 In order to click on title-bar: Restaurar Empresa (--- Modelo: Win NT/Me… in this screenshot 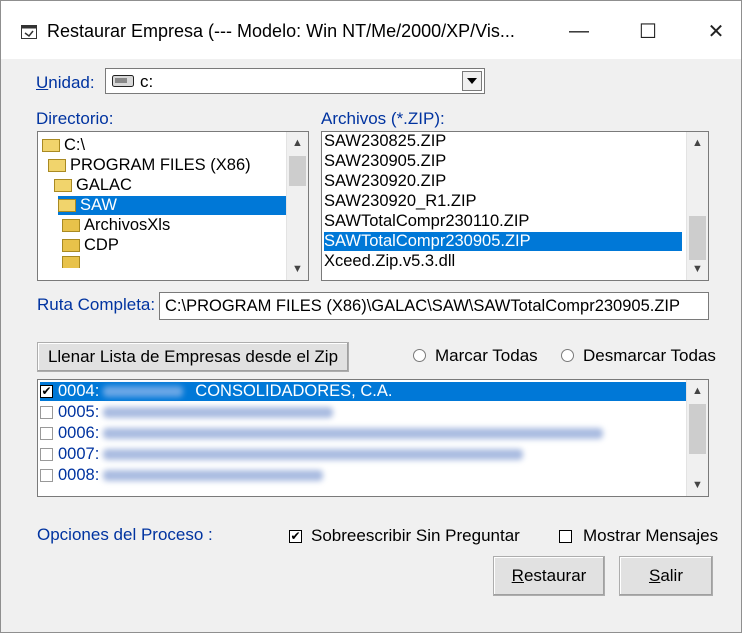, I will do `click(371, 30)`.